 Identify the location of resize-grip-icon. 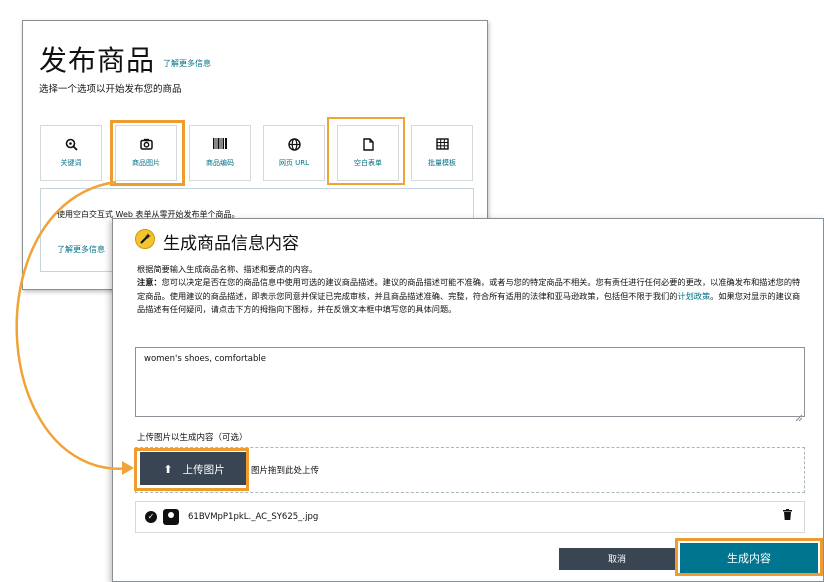
(799, 414).